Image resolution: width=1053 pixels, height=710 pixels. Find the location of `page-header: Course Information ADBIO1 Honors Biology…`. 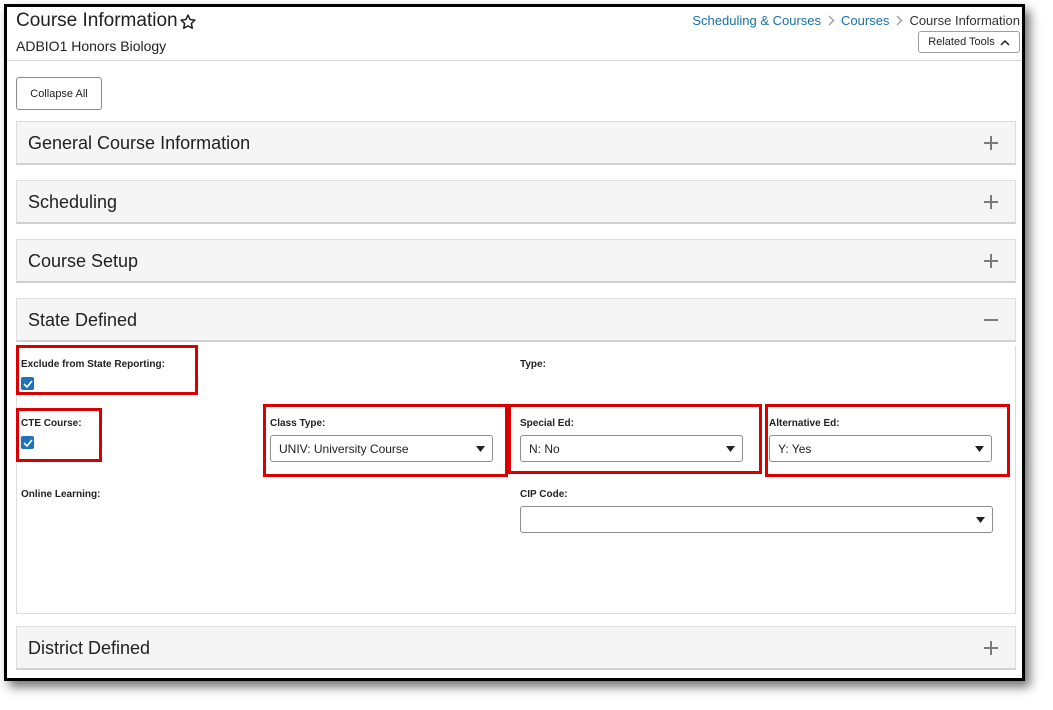

page-header: Course Information ADBIO1 Honors Biology… is located at coordinates (514, 34).